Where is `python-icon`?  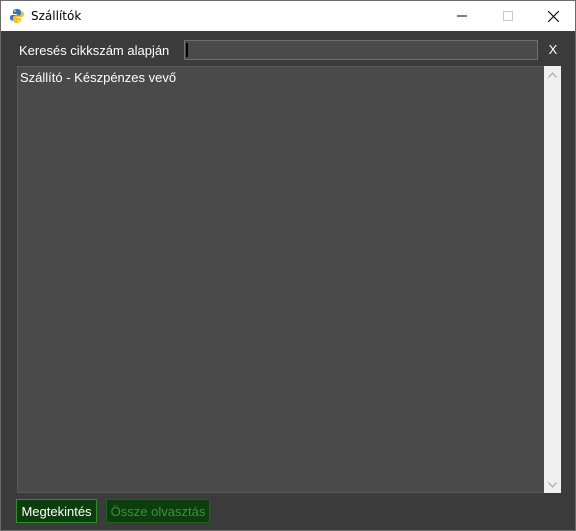 python-icon is located at coordinates (17, 16).